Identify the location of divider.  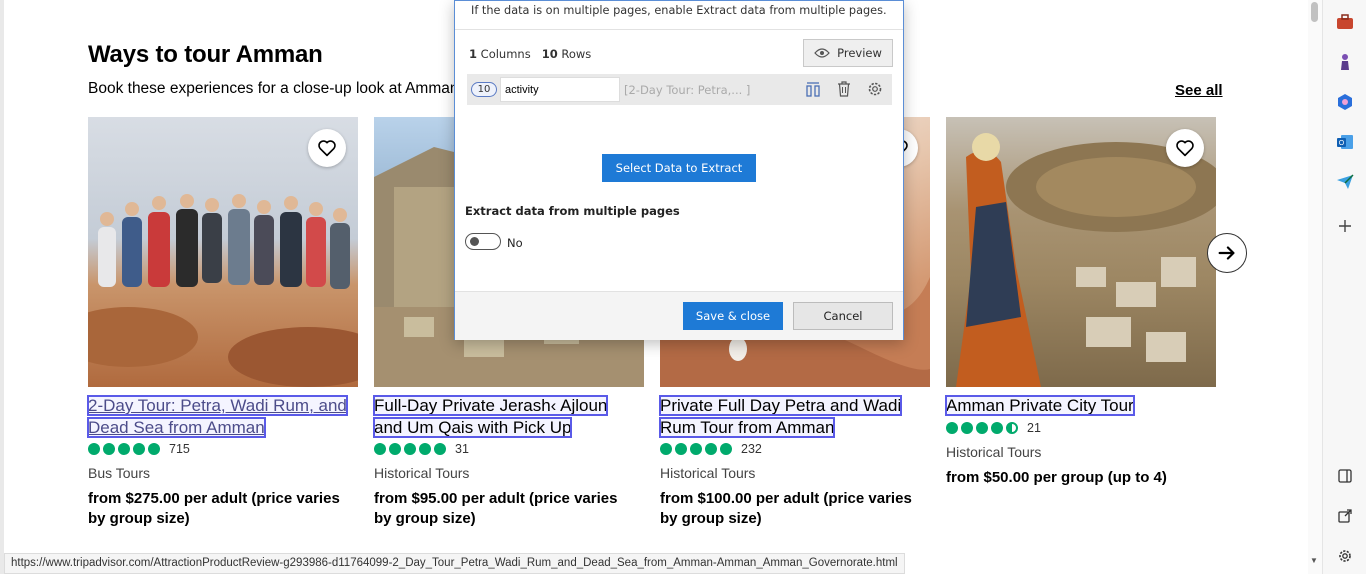
(679, 29).